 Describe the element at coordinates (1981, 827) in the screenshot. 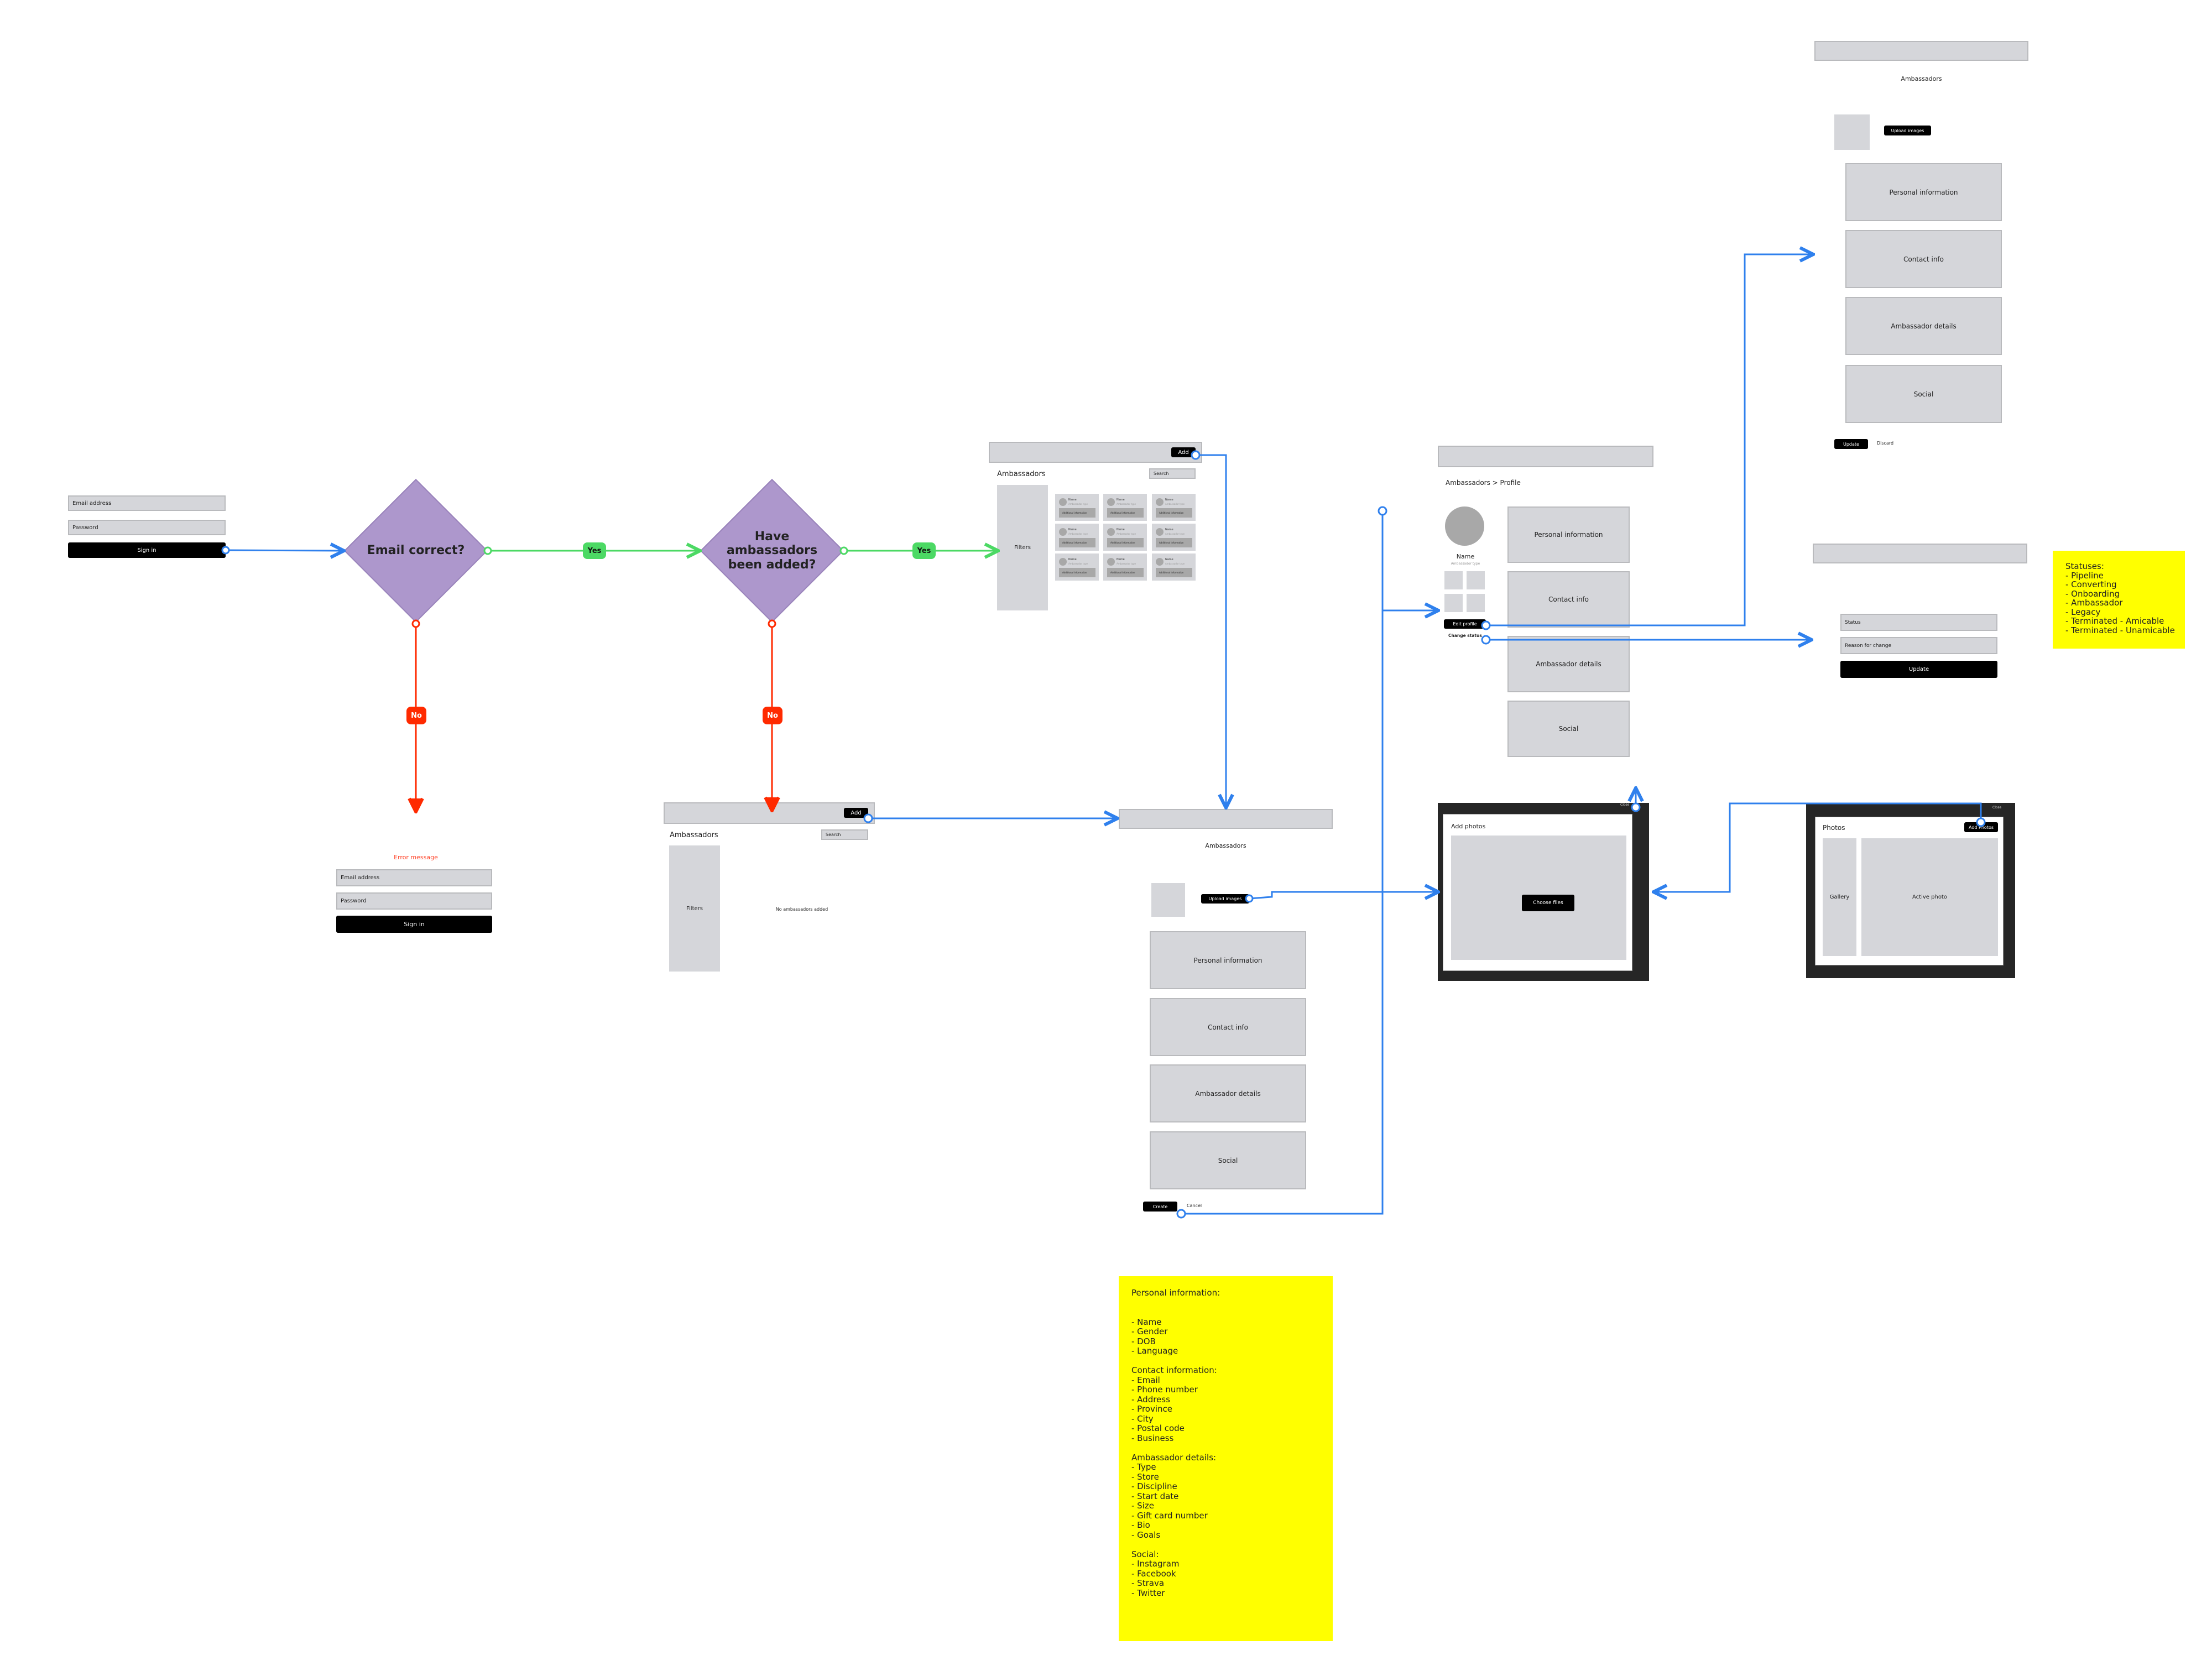

I see `add-photos-button: Add Photos` at that location.